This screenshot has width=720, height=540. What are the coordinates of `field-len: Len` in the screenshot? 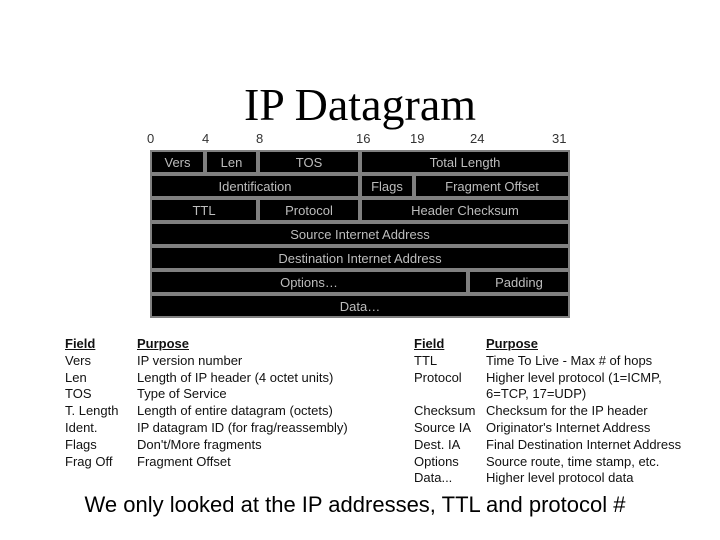 It's located at (231, 162).